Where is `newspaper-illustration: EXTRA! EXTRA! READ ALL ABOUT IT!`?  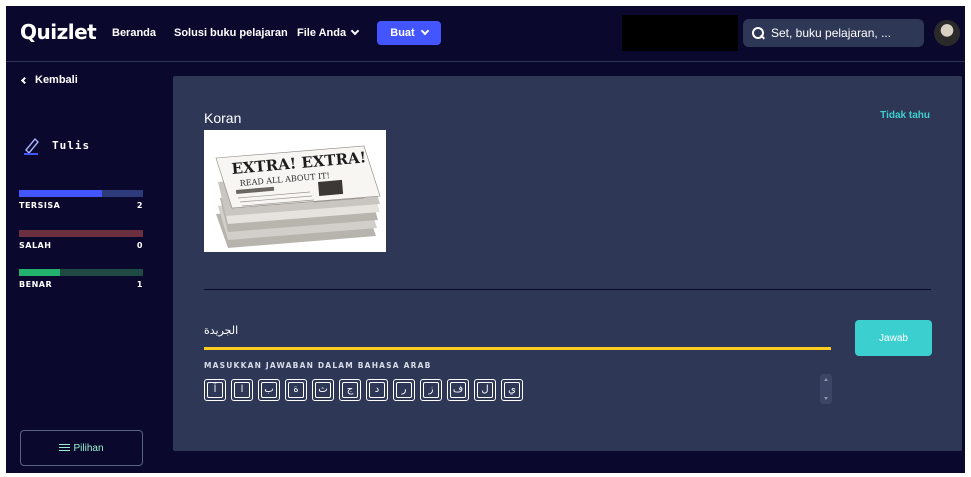
newspaper-illustration: EXTRA! EXTRA! READ ALL ABOUT IT! is located at coordinates (295, 191).